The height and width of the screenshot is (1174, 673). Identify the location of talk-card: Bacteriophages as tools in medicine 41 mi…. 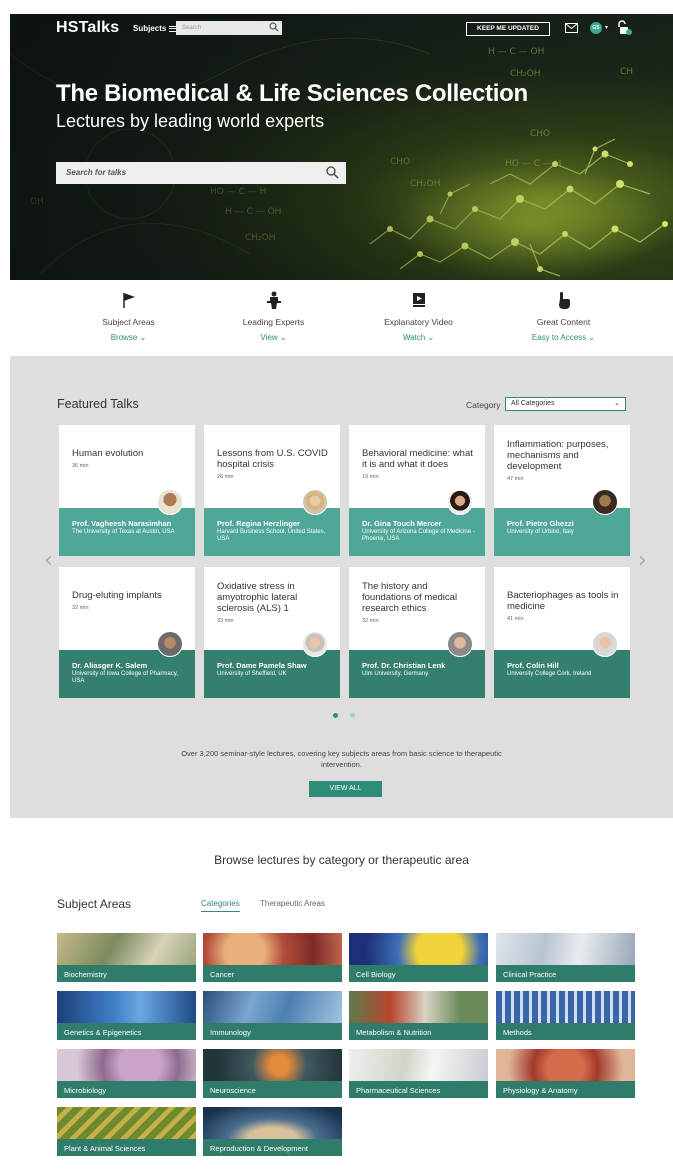
(562, 632).